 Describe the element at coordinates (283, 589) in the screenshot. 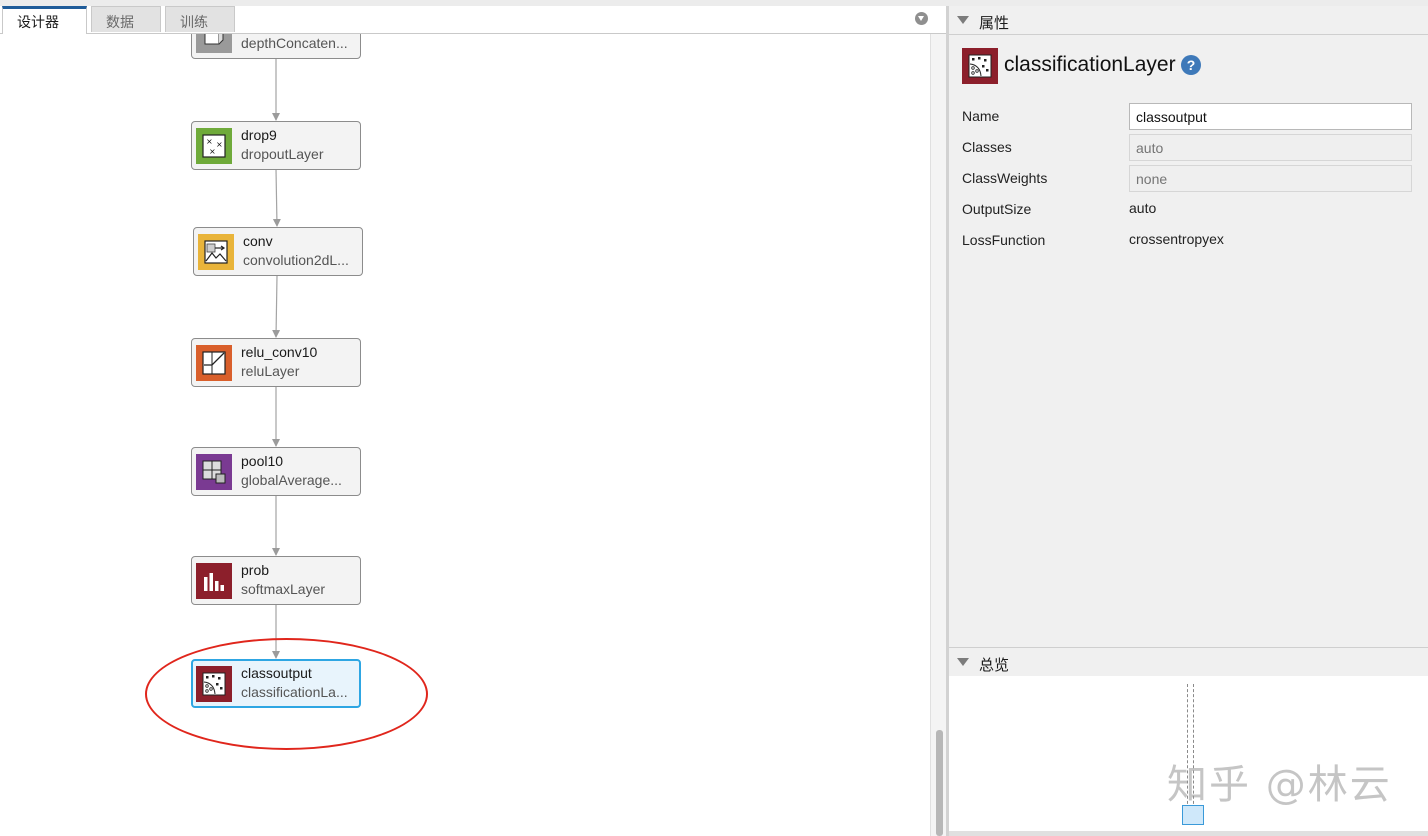

I see `node-type: softmaxLayer` at that location.